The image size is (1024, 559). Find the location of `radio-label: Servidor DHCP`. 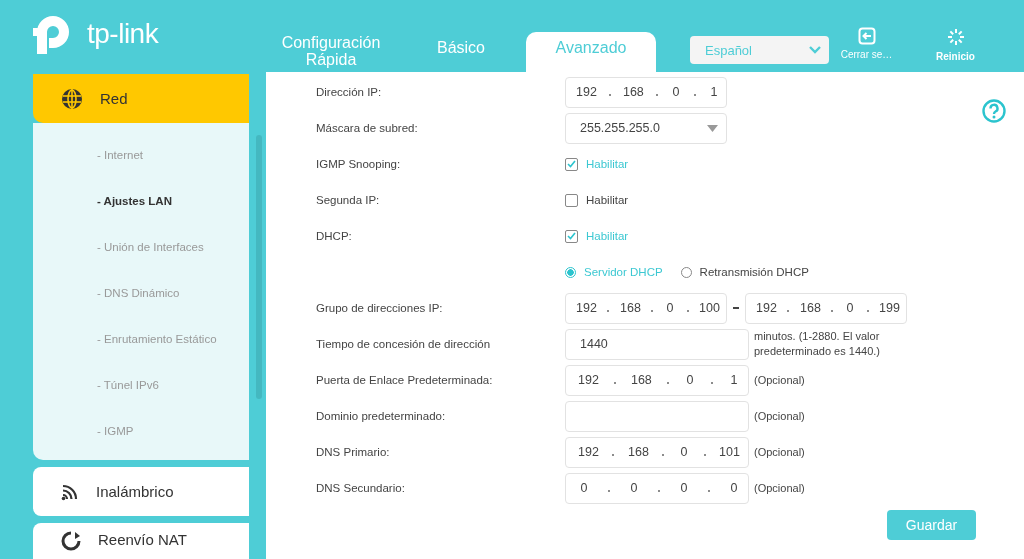

radio-label: Servidor DHCP is located at coordinates (623, 272).